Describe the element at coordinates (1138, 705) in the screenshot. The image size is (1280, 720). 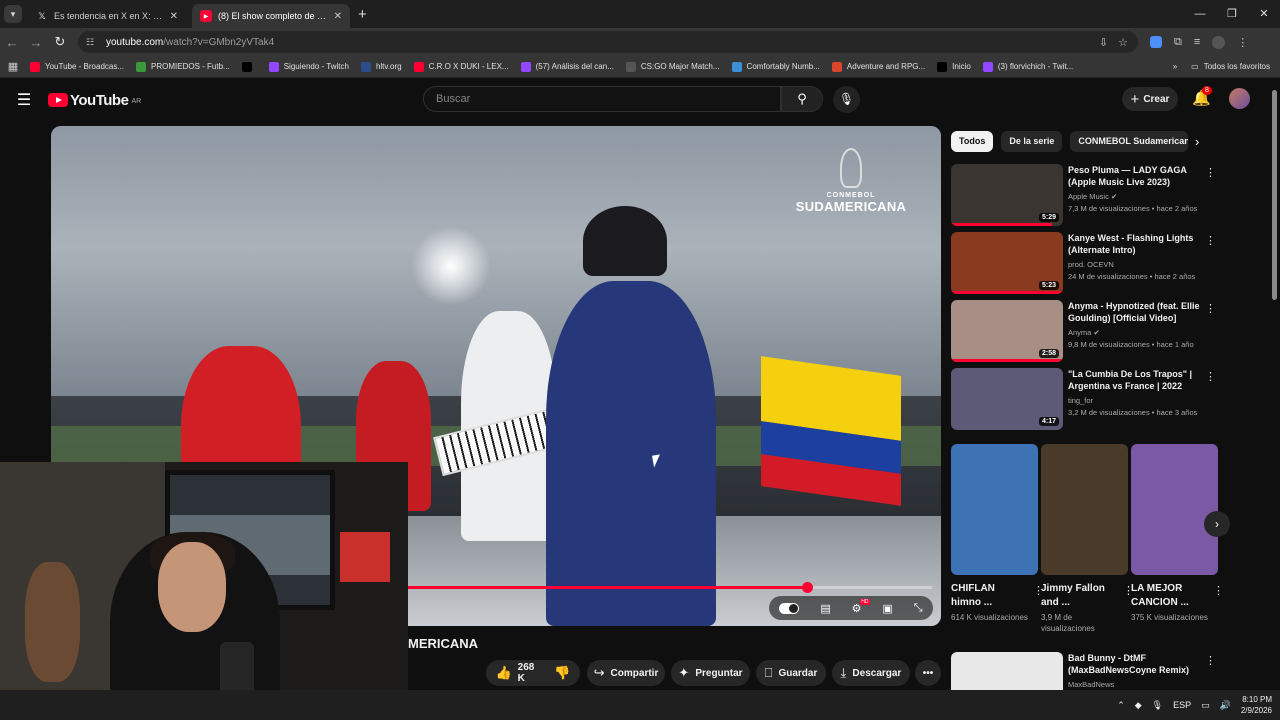
I see `tray-app-icon: ◆` at that location.